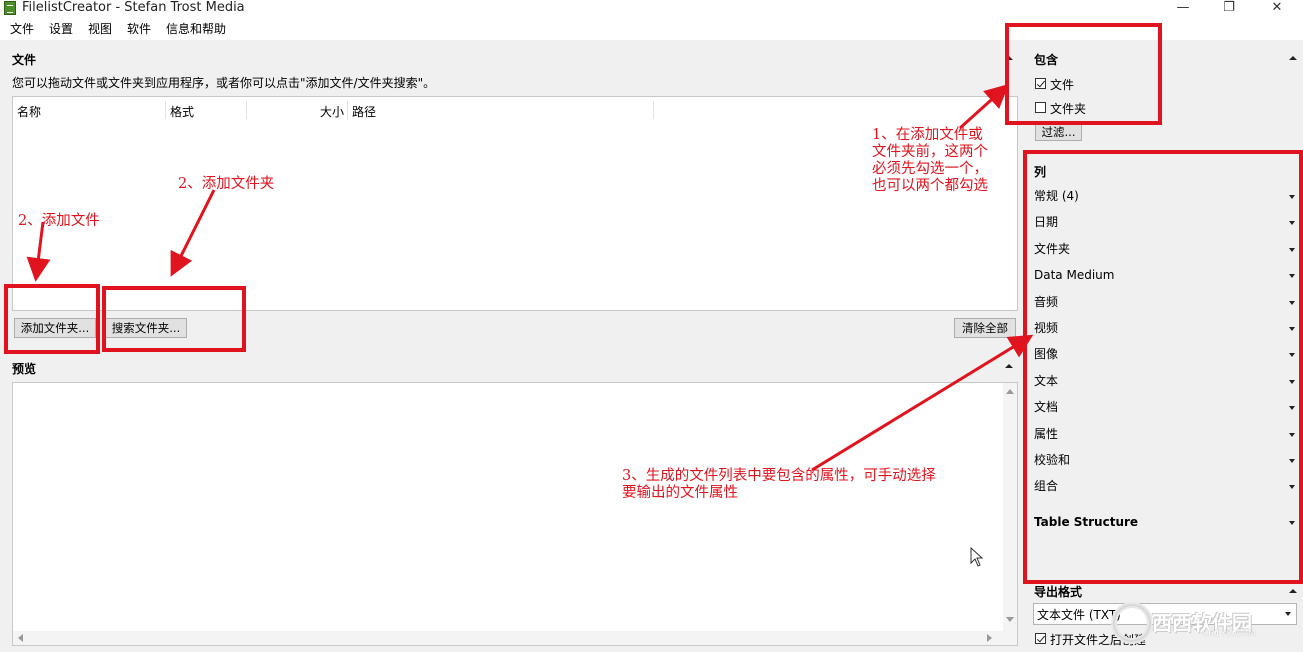 The width and height of the screenshot is (1303, 652). I want to click on annotation-note-1: 1、在添加文件或 文件夹前，这两个 必须先勾选一个， 也可以两个都勾选, so click(930, 160).